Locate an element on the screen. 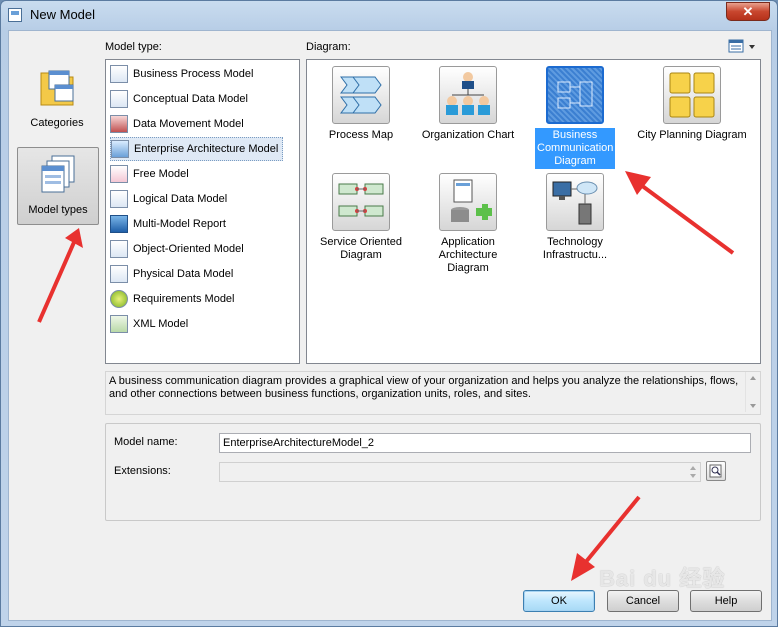 This screenshot has height=627, width=778. list-item-xml-model: XML Model is located at coordinates (151, 324).